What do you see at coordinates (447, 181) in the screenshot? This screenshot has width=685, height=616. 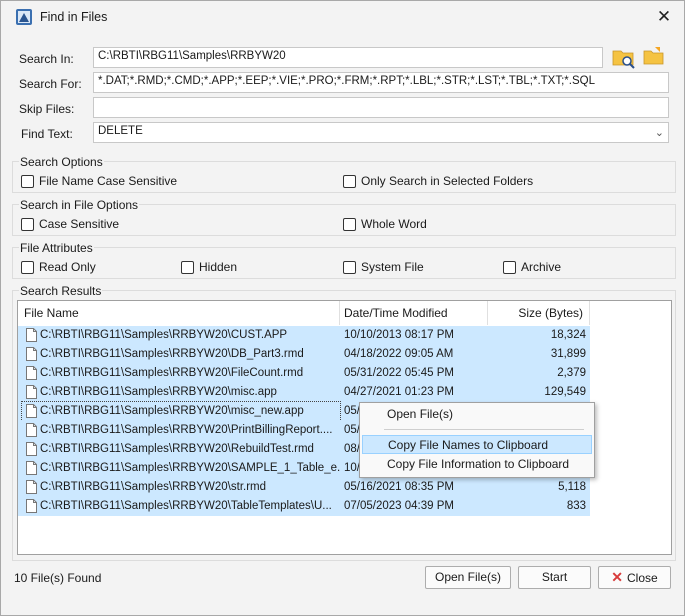 I see `checkbox-label: Only Search in Selected Folders` at bounding box center [447, 181].